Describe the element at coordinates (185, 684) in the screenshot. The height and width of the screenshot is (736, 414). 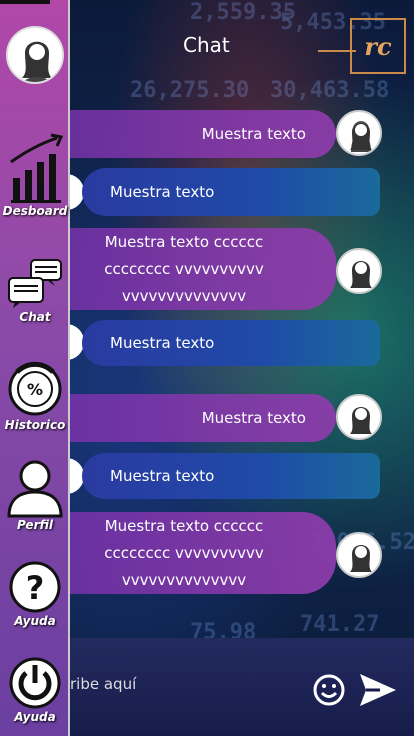
I see `message-input` at that location.